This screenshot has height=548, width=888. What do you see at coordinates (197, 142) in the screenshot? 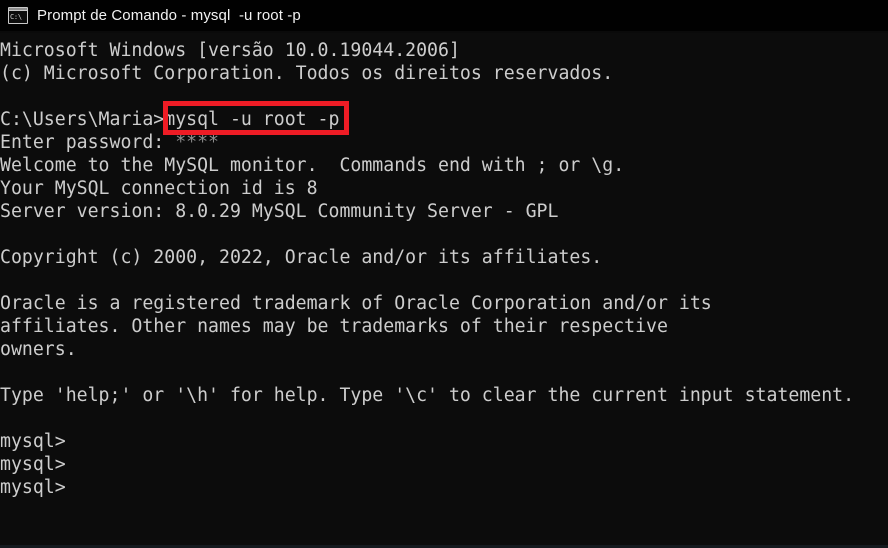
I see `password-masked-value: ****` at bounding box center [197, 142].